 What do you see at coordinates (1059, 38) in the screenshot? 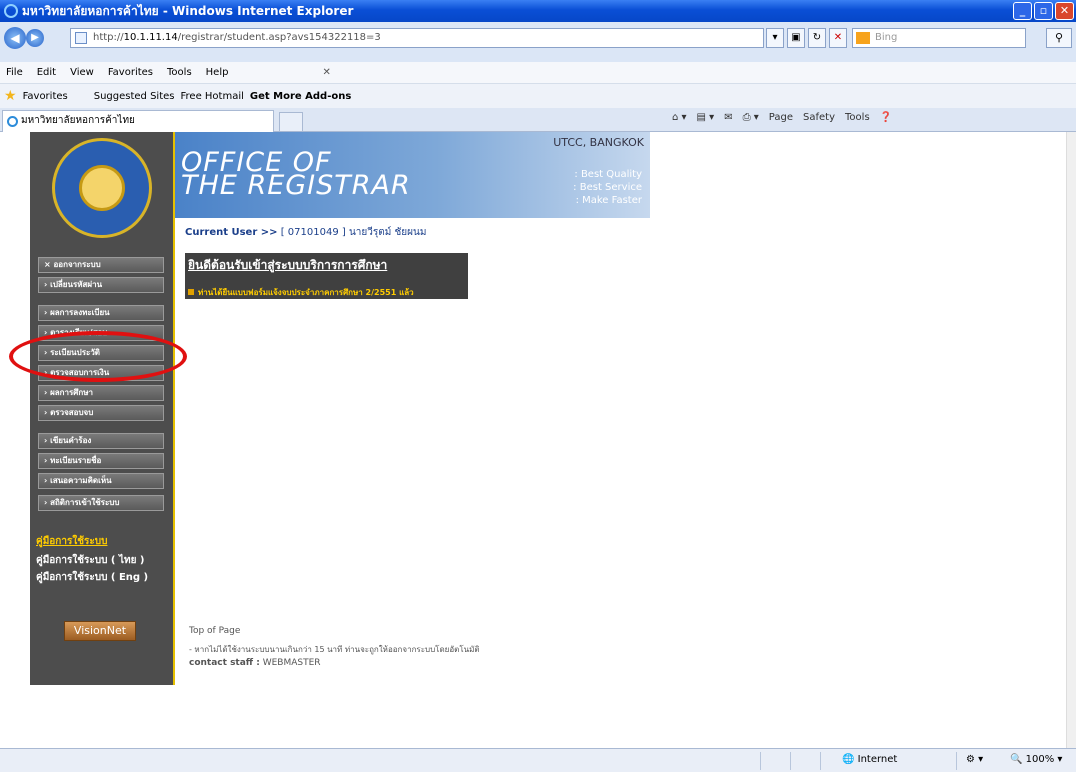
I see `search-icon: ⚲` at bounding box center [1059, 38].